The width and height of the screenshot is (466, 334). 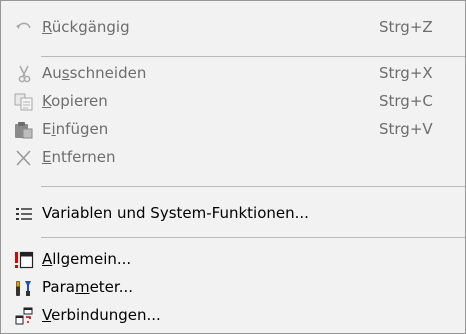 What do you see at coordinates (406, 129) in the screenshot?
I see `shortcut-label: Strg+V` at bounding box center [406, 129].